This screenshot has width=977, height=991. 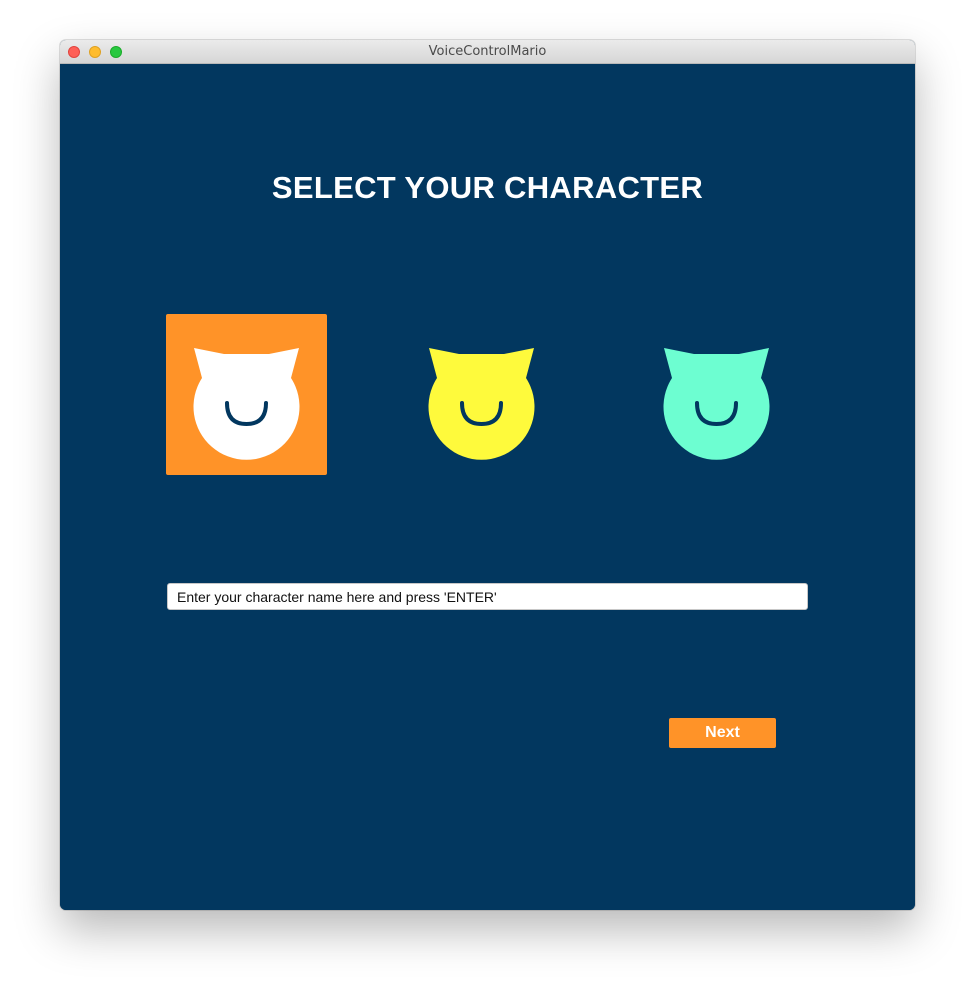 I want to click on next-button: Next, so click(x=722, y=733).